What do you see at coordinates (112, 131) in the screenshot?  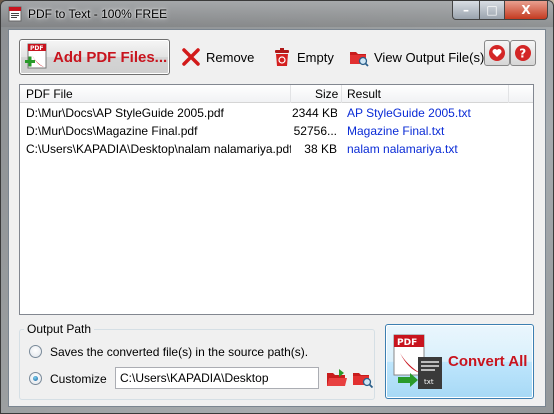 I see `row-file-path: D:\Mur\Docs\Magazine Final.pdf` at bounding box center [112, 131].